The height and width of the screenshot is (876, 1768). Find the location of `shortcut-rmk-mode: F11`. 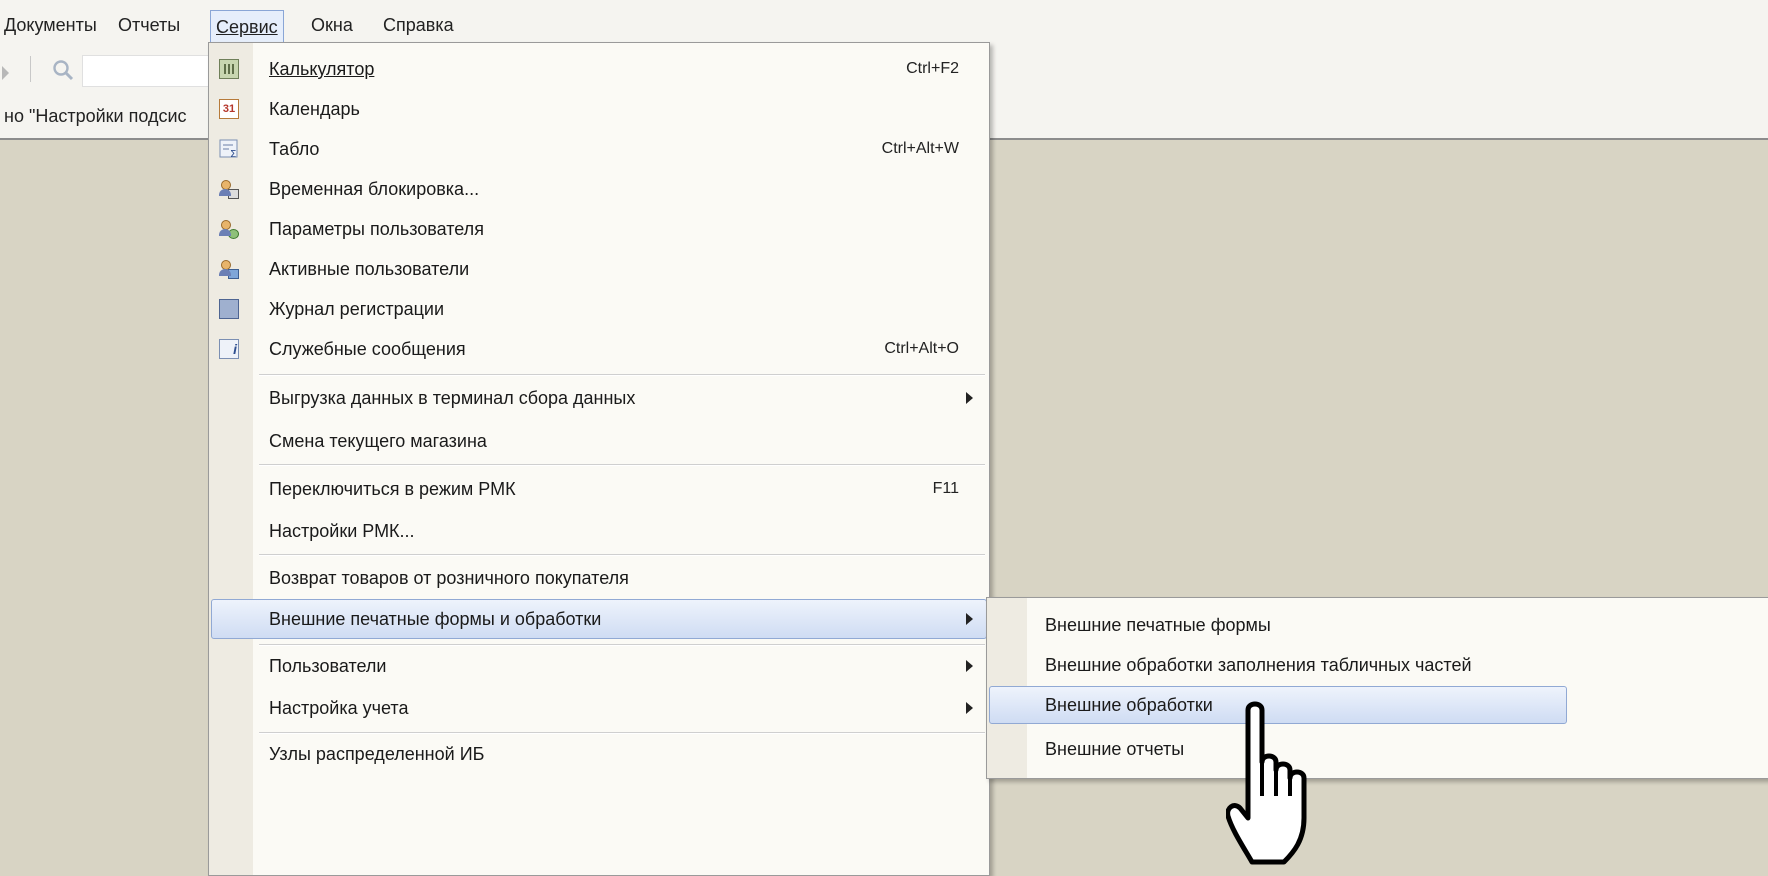

shortcut-rmk-mode: F11 is located at coordinates (945, 488).